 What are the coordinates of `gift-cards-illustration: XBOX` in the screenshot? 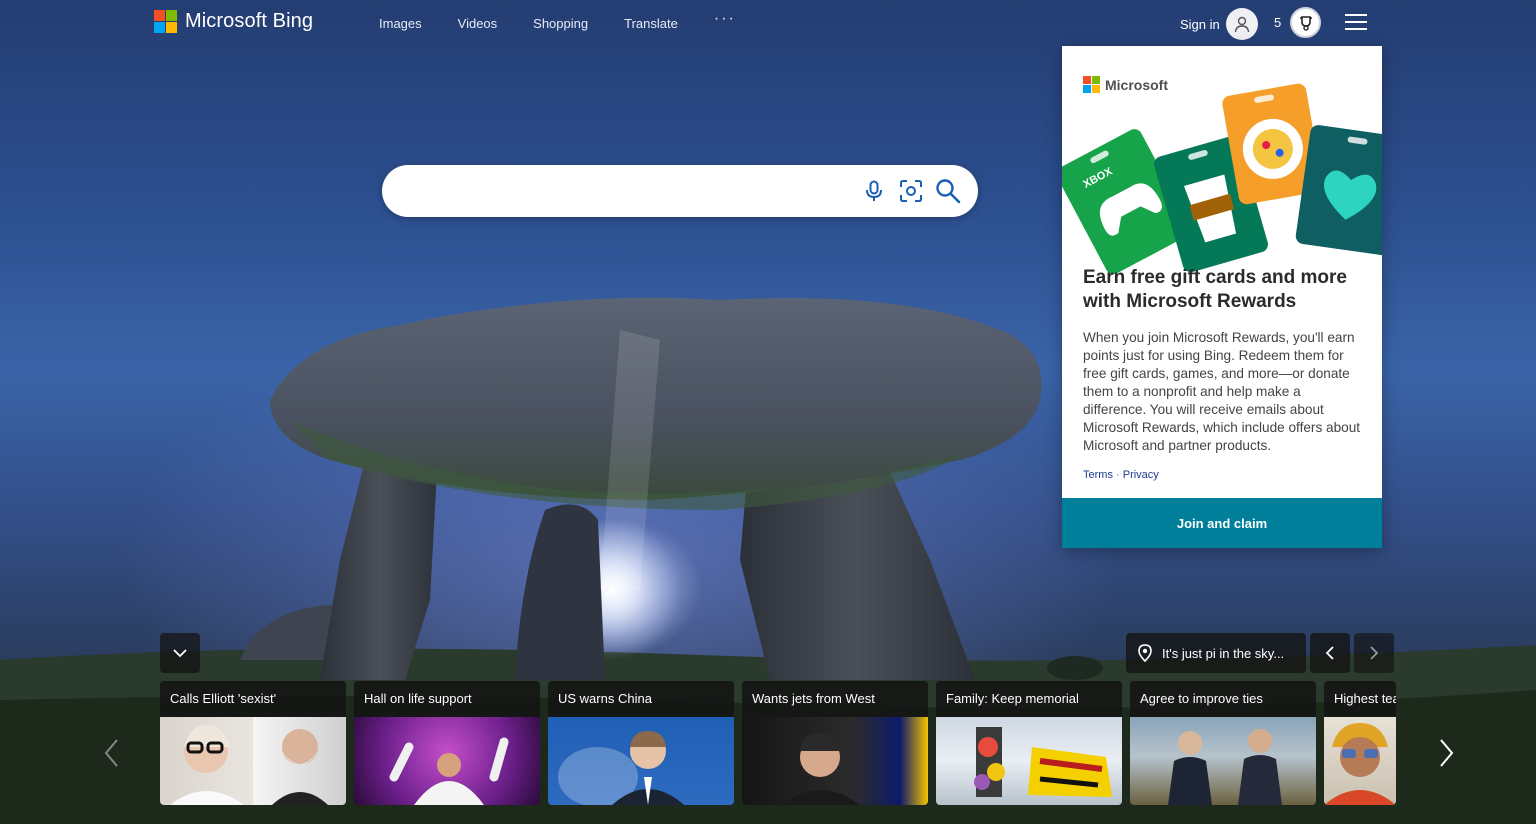 It's located at (1222, 178).